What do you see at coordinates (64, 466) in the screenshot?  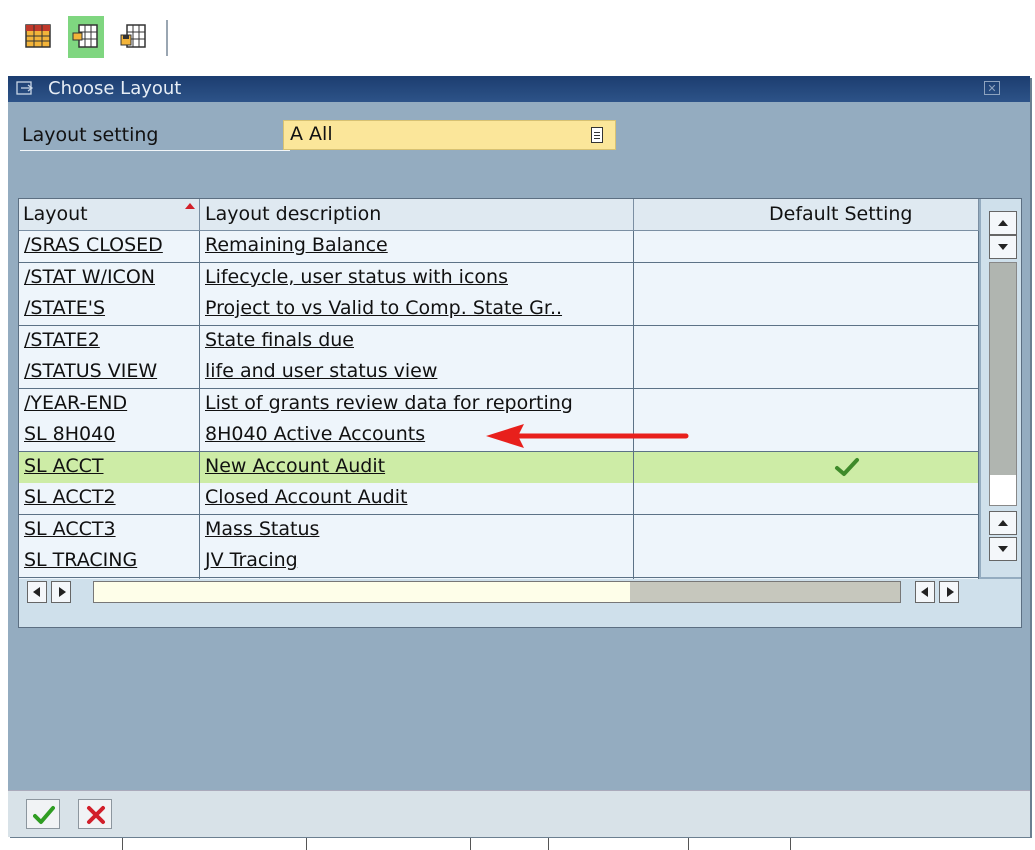 I see `layout-link: SL ACCT` at bounding box center [64, 466].